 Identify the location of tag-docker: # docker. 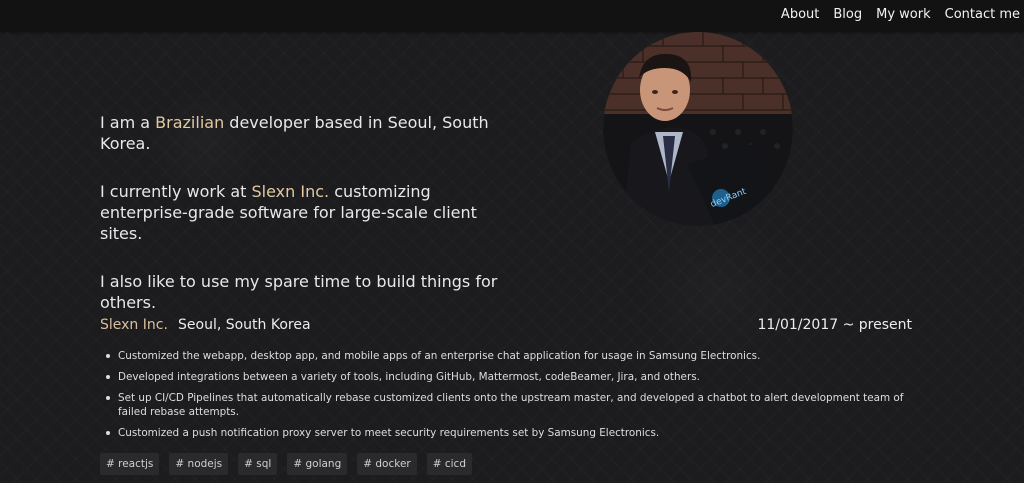
(387, 464).